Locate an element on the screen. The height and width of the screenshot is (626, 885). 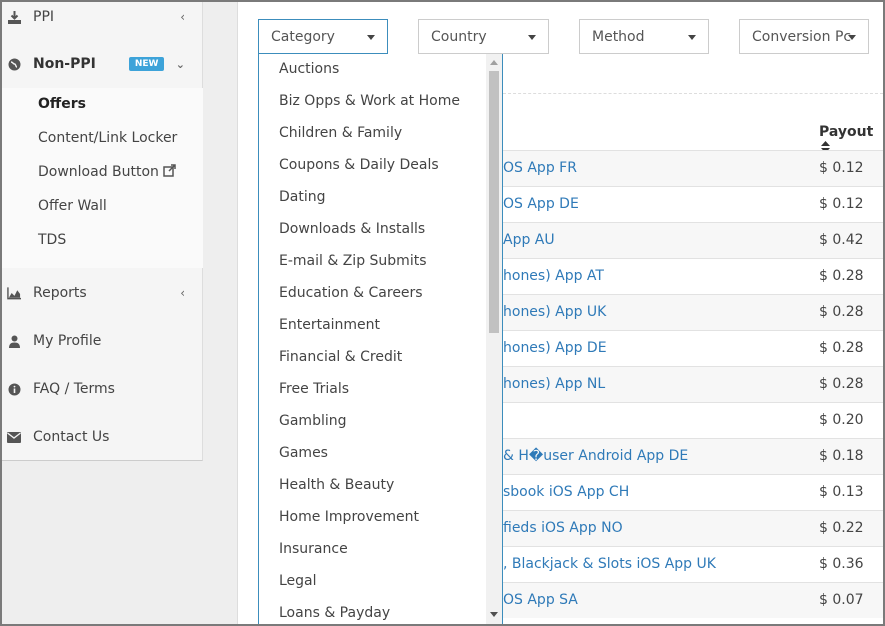
category-option: Financial & Credit is located at coordinates (340, 357).